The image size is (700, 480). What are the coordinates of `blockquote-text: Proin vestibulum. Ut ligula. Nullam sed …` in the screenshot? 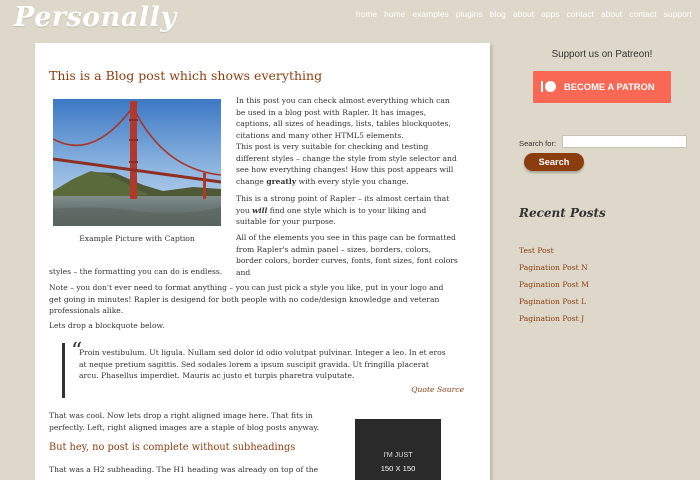 It's located at (262, 364).